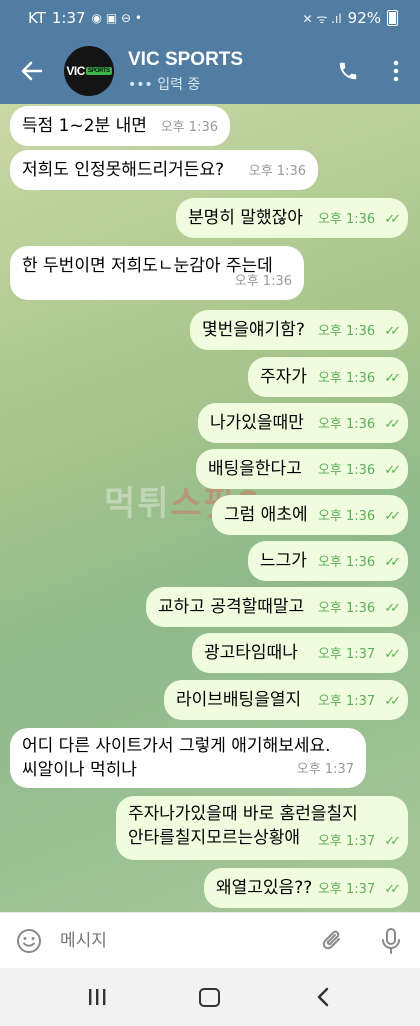 The height and width of the screenshot is (1026, 420). I want to click on call-button, so click(348, 71).